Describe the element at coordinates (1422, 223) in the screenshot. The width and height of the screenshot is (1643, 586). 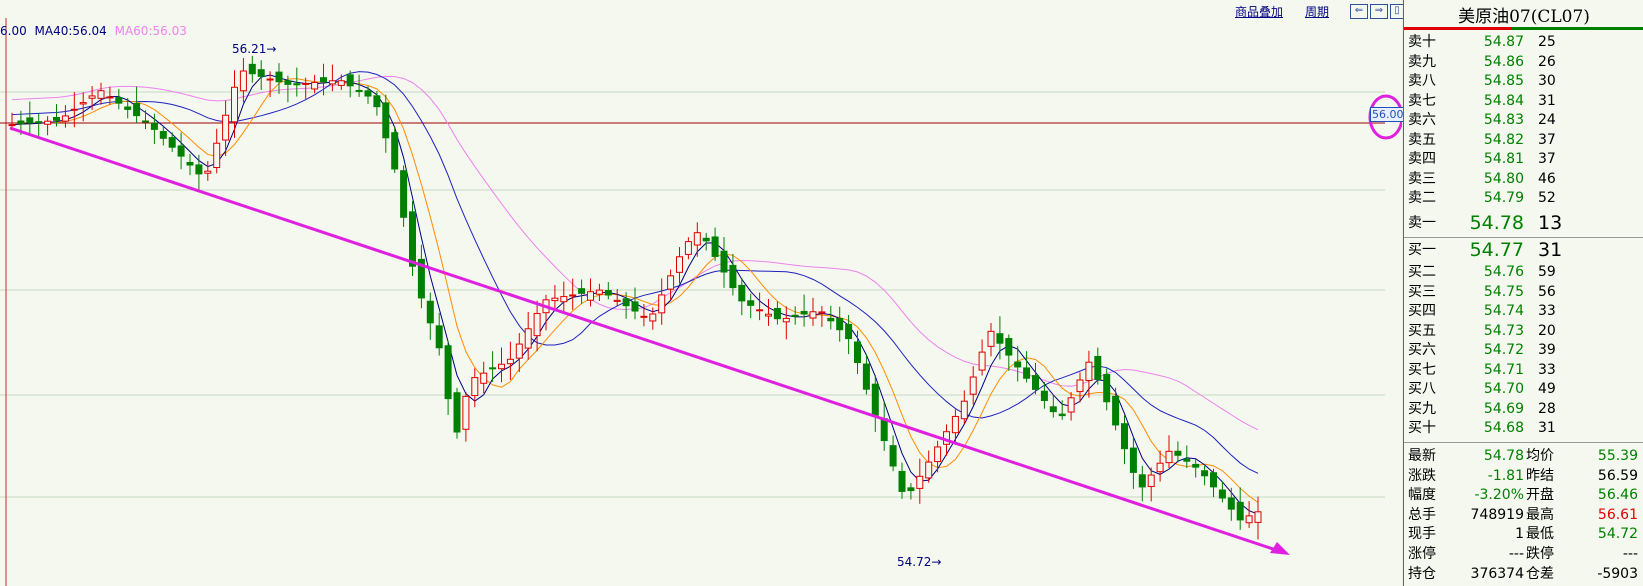
I see `level-label: 卖一` at that location.